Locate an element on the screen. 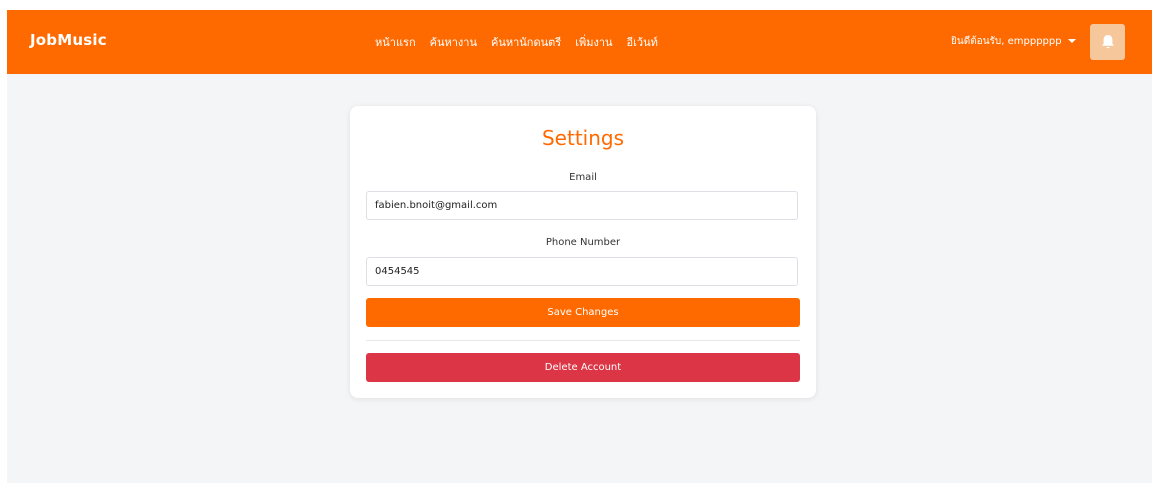  nav-events: อีเว้นท์ is located at coordinates (642, 42).